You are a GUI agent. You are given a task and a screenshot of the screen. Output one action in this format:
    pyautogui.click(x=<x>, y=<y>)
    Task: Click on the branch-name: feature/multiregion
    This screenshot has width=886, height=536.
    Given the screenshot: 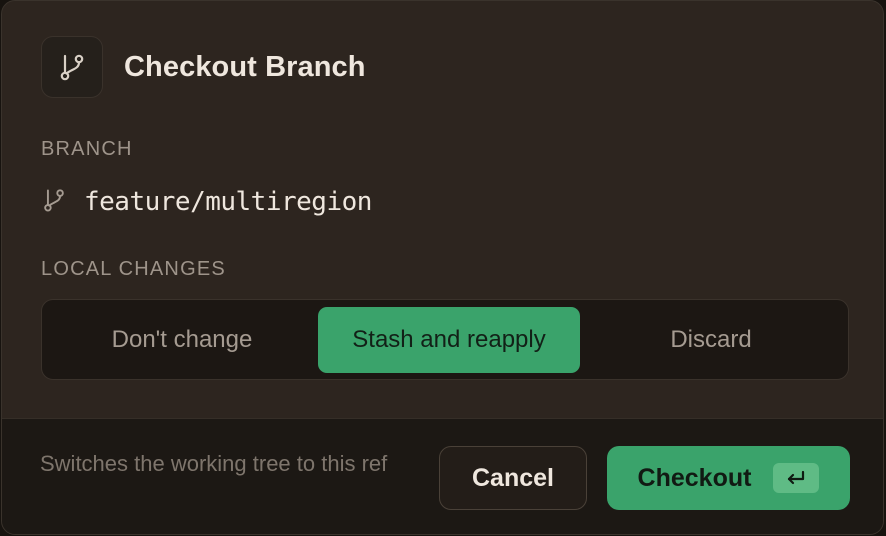 What is the action you would take?
    pyautogui.click(x=228, y=202)
    